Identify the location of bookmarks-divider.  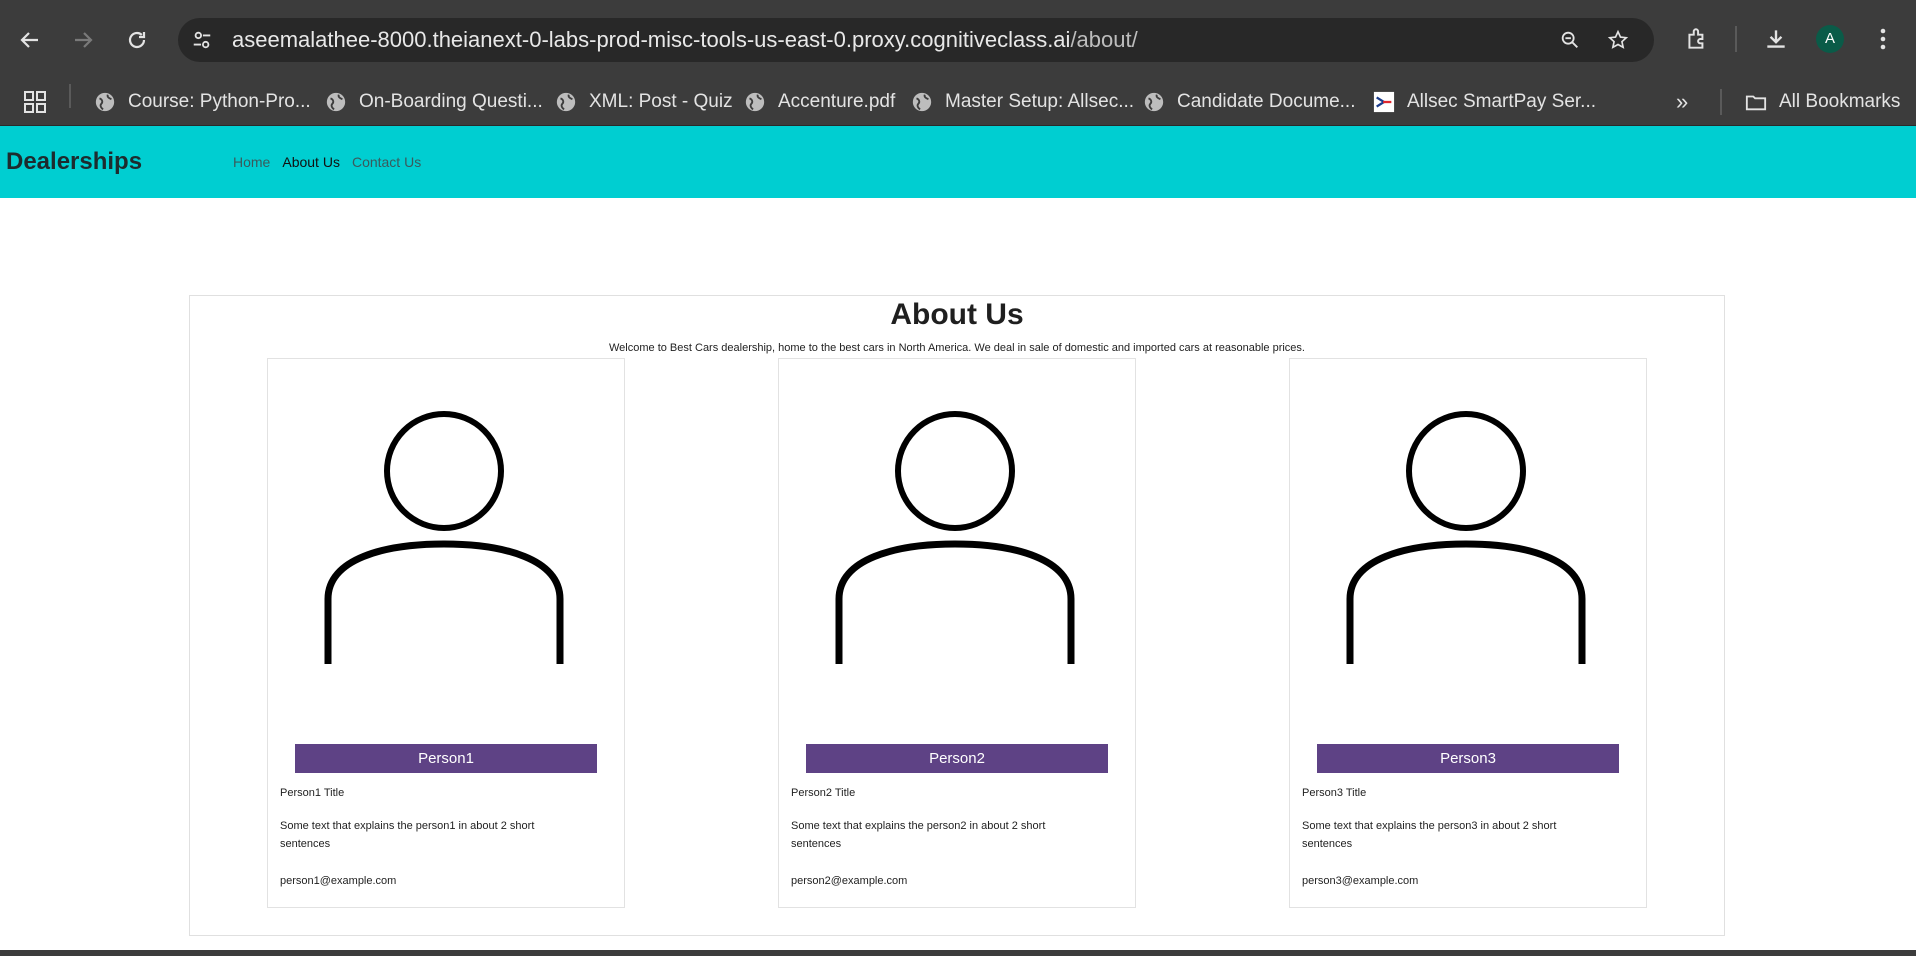
(1721, 102).